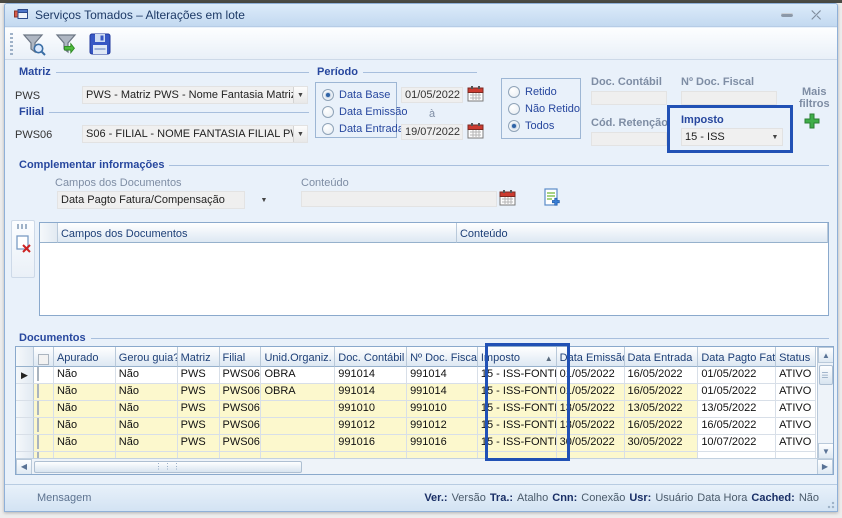 This screenshot has width=842, height=518. What do you see at coordinates (24, 466) in the screenshot?
I see `scroll-left-icon: ◀` at bounding box center [24, 466].